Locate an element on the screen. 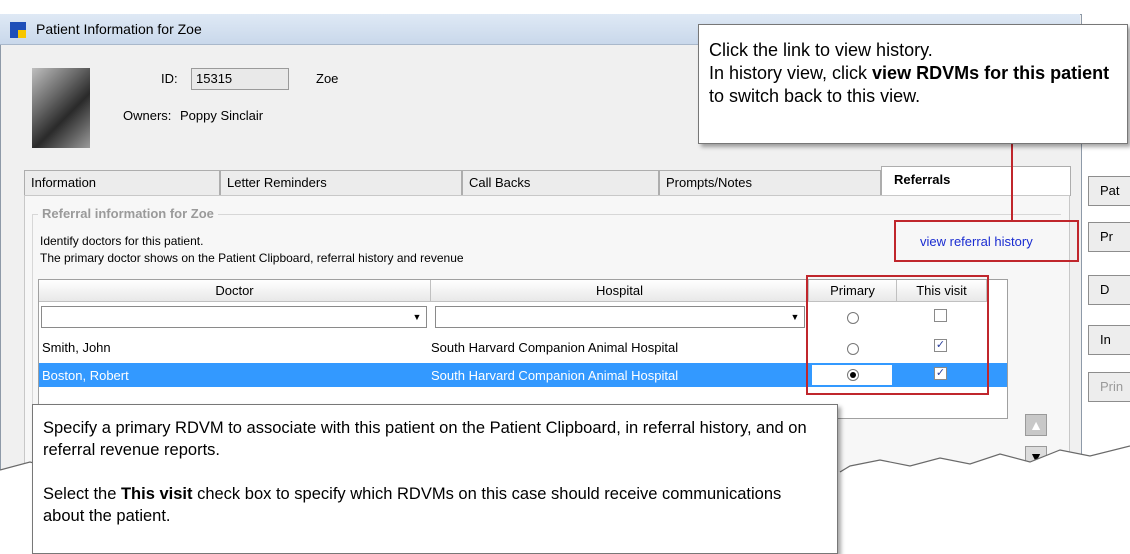  side-button-1: Pat is located at coordinates (1109, 191).